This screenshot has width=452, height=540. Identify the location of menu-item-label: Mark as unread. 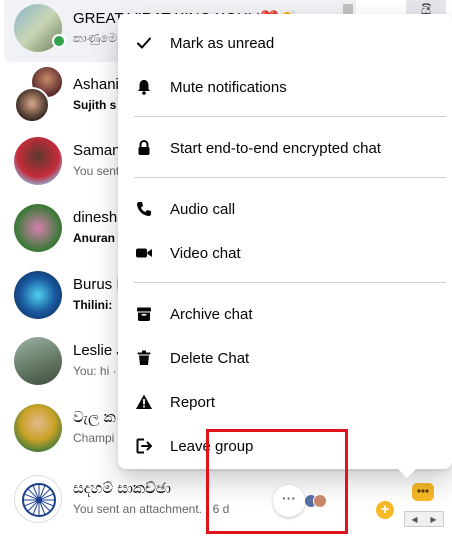
(222, 43).